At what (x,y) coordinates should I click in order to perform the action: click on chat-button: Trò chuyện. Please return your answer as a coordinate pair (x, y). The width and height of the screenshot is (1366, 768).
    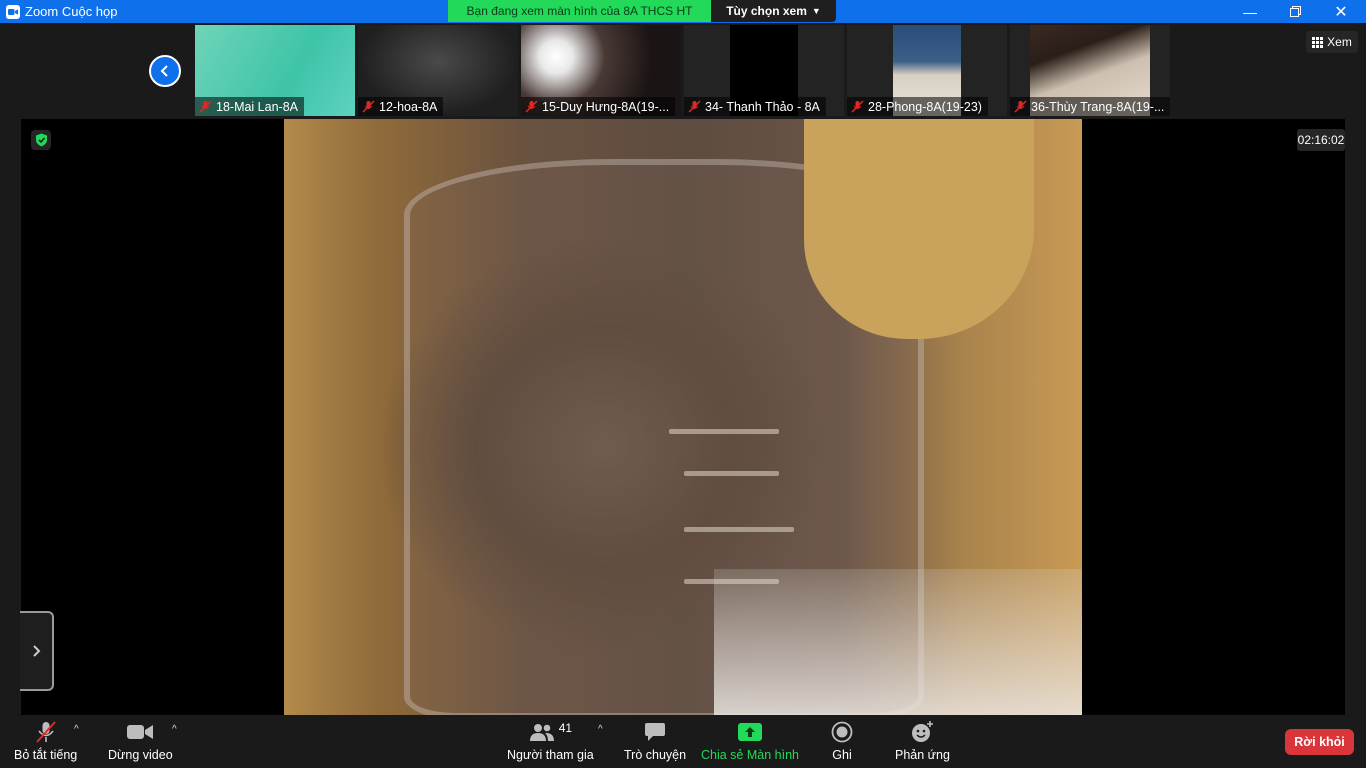
    Looking at the image, I should click on (655, 740).